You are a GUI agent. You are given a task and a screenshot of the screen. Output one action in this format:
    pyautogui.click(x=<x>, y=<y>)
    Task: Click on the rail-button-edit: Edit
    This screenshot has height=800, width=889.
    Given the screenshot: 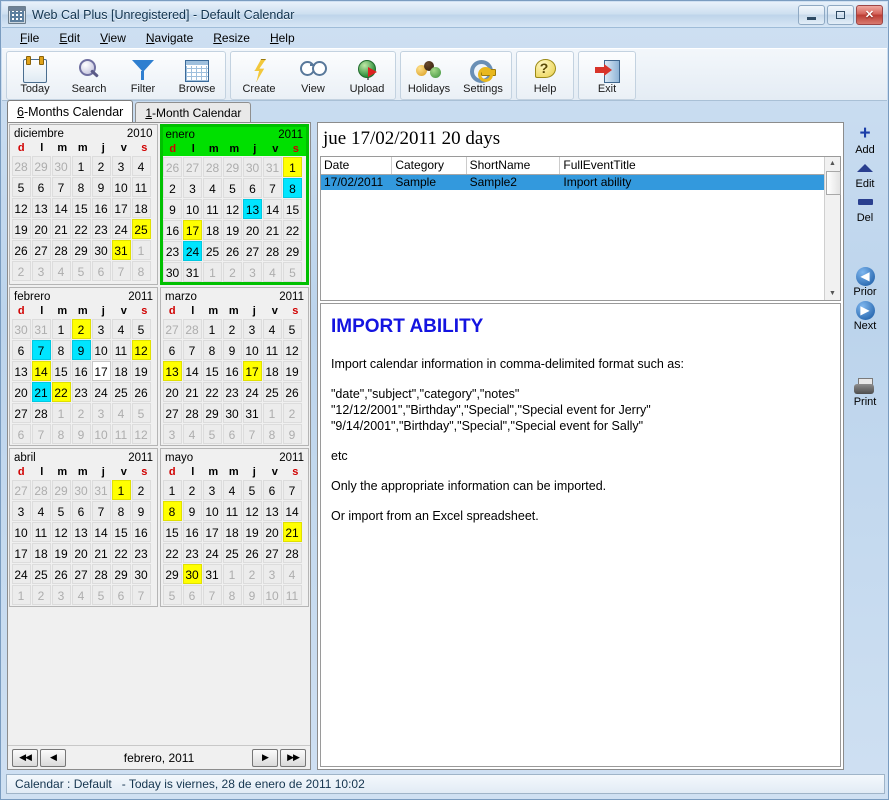 What is the action you would take?
    pyautogui.click(x=865, y=174)
    